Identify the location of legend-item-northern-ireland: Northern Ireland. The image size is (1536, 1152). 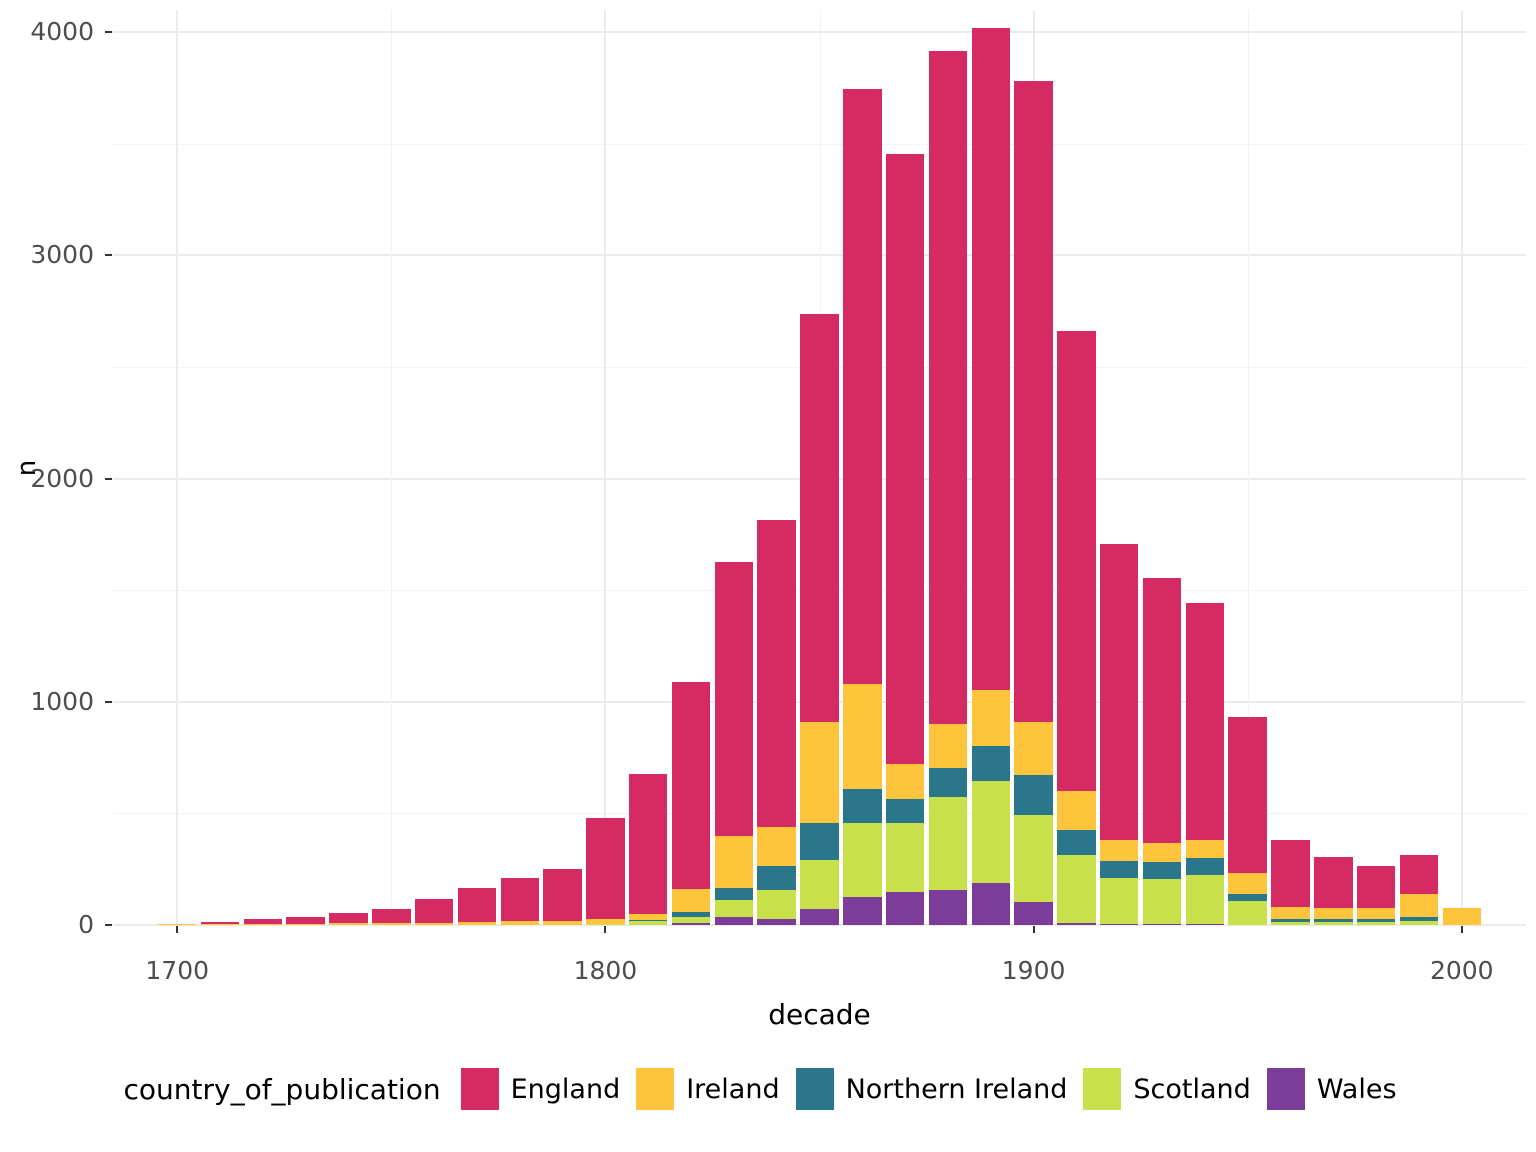
(931, 1089).